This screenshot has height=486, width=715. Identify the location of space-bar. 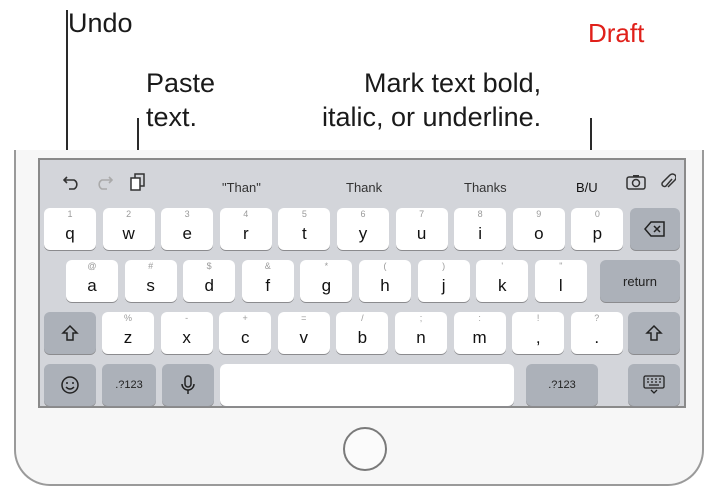
(367, 385).